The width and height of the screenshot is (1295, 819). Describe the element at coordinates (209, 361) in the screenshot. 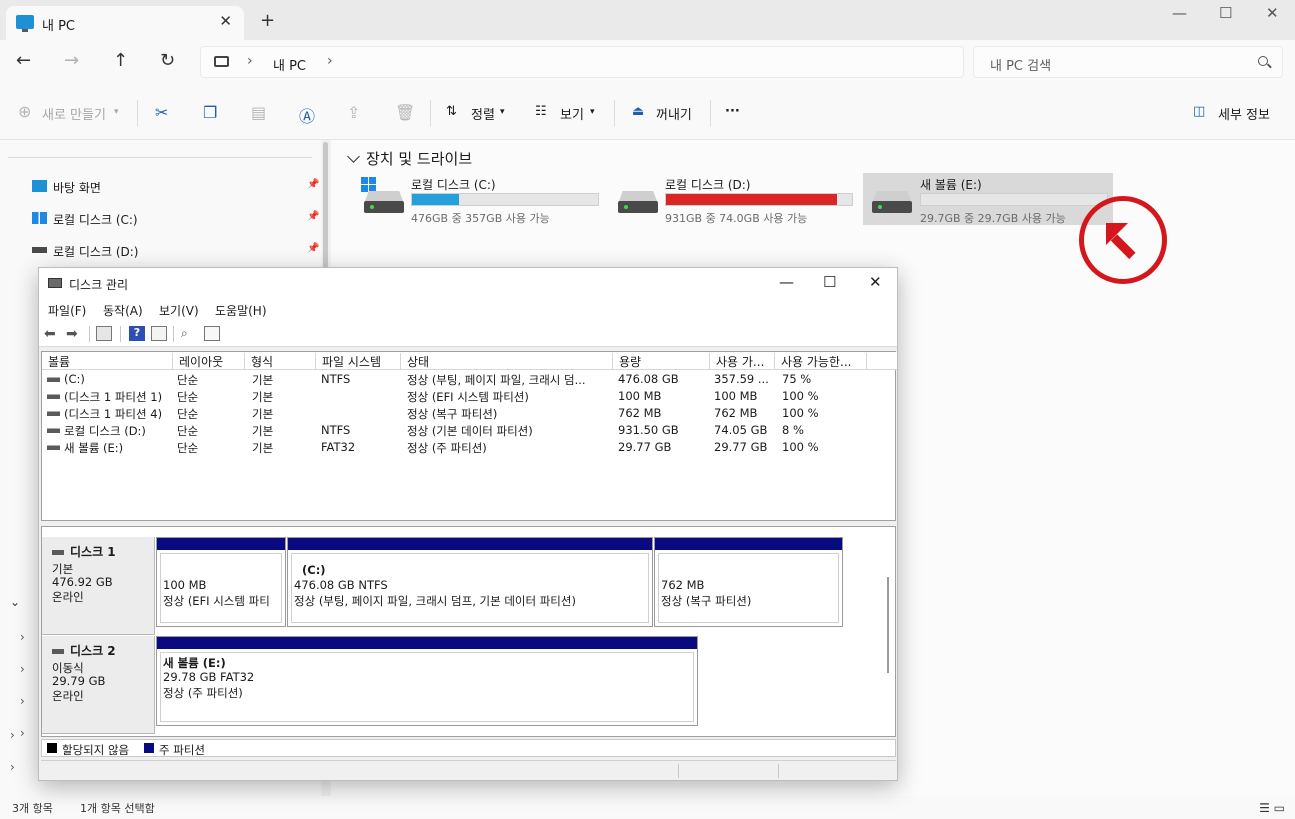

I see `column-layout: 레이아웃` at that location.